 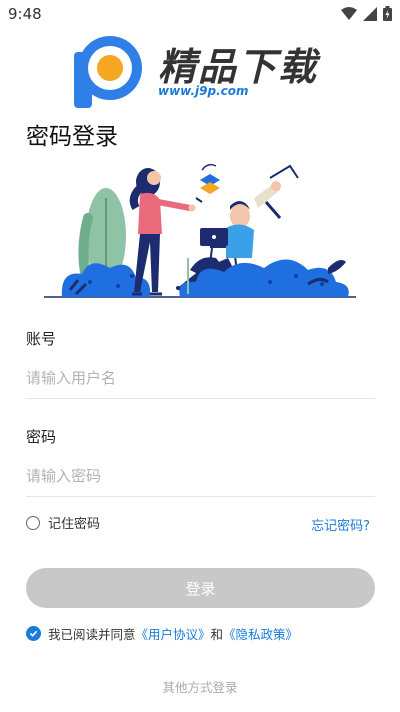 I want to click on watermark: 精品下载 www.j9p.com, so click(x=198, y=72).